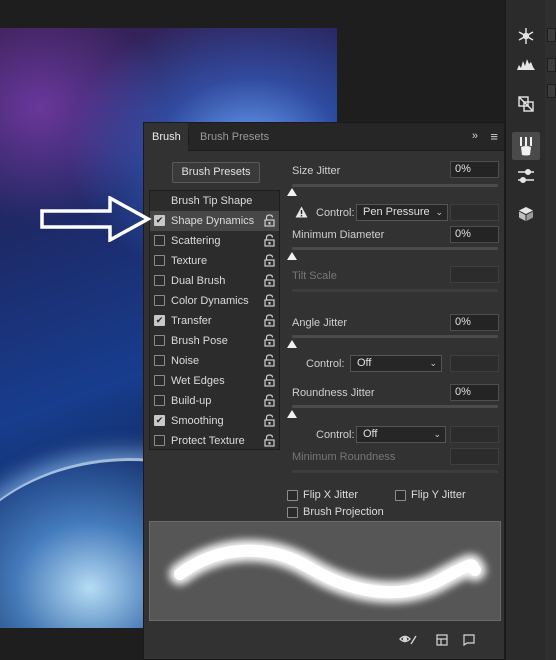 Image resolution: width=556 pixels, height=660 pixels. What do you see at coordinates (474, 212) in the screenshot?
I see `size-control-extra-input` at bounding box center [474, 212].